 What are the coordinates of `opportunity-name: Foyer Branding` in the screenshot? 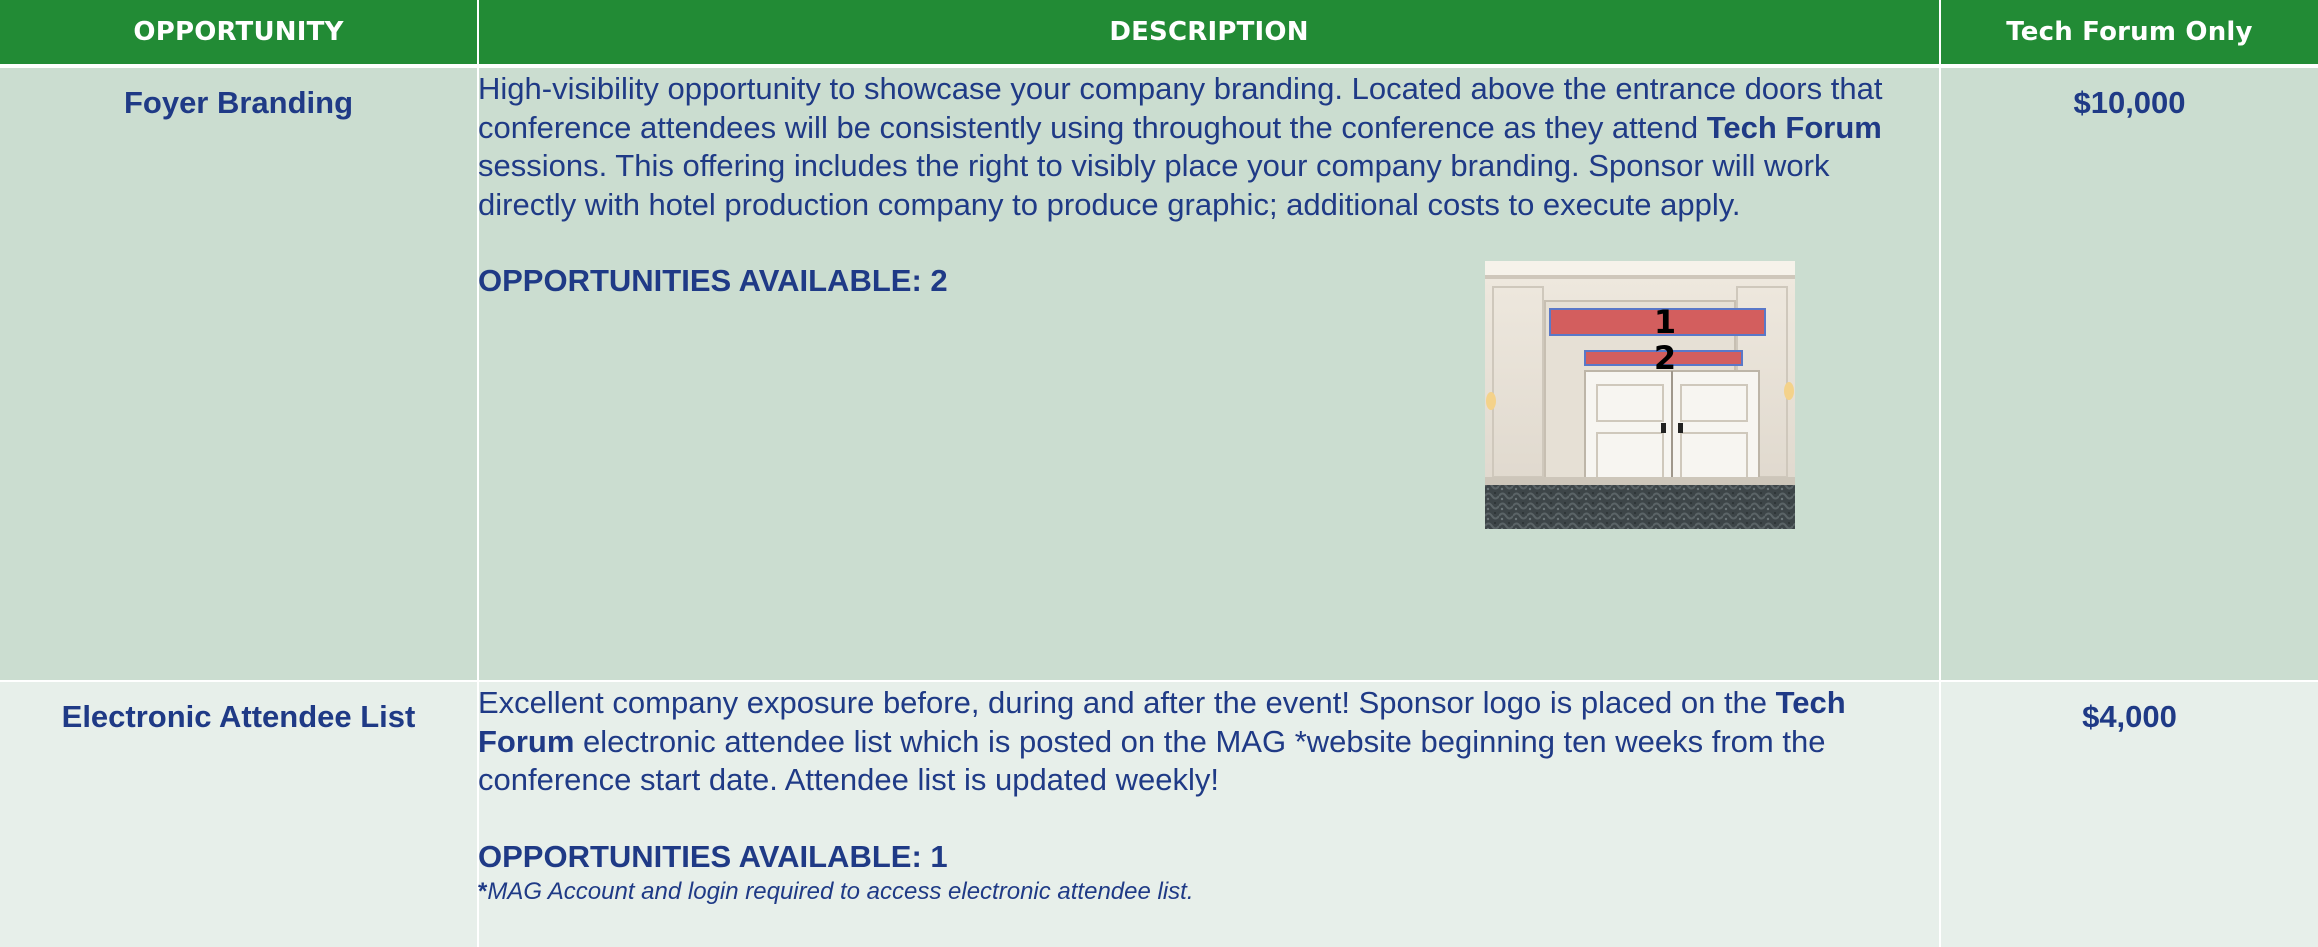 It's located at (238, 102).